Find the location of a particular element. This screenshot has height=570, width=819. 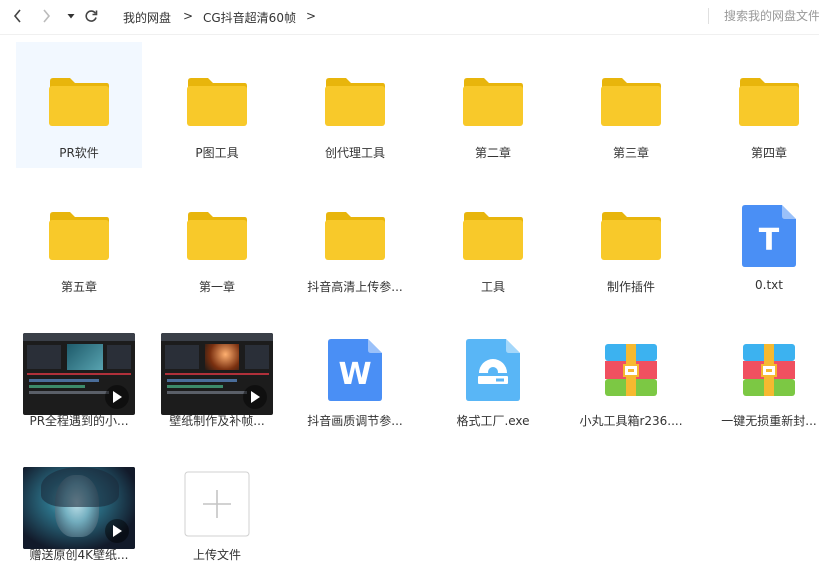

file-item: PR软件 is located at coordinates (79, 105).